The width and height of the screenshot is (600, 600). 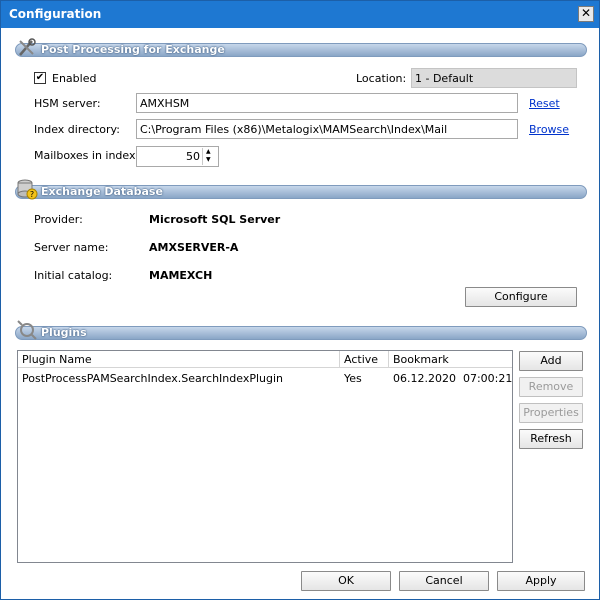 What do you see at coordinates (55, 14) in the screenshot?
I see `window-title: Configuration` at bounding box center [55, 14].